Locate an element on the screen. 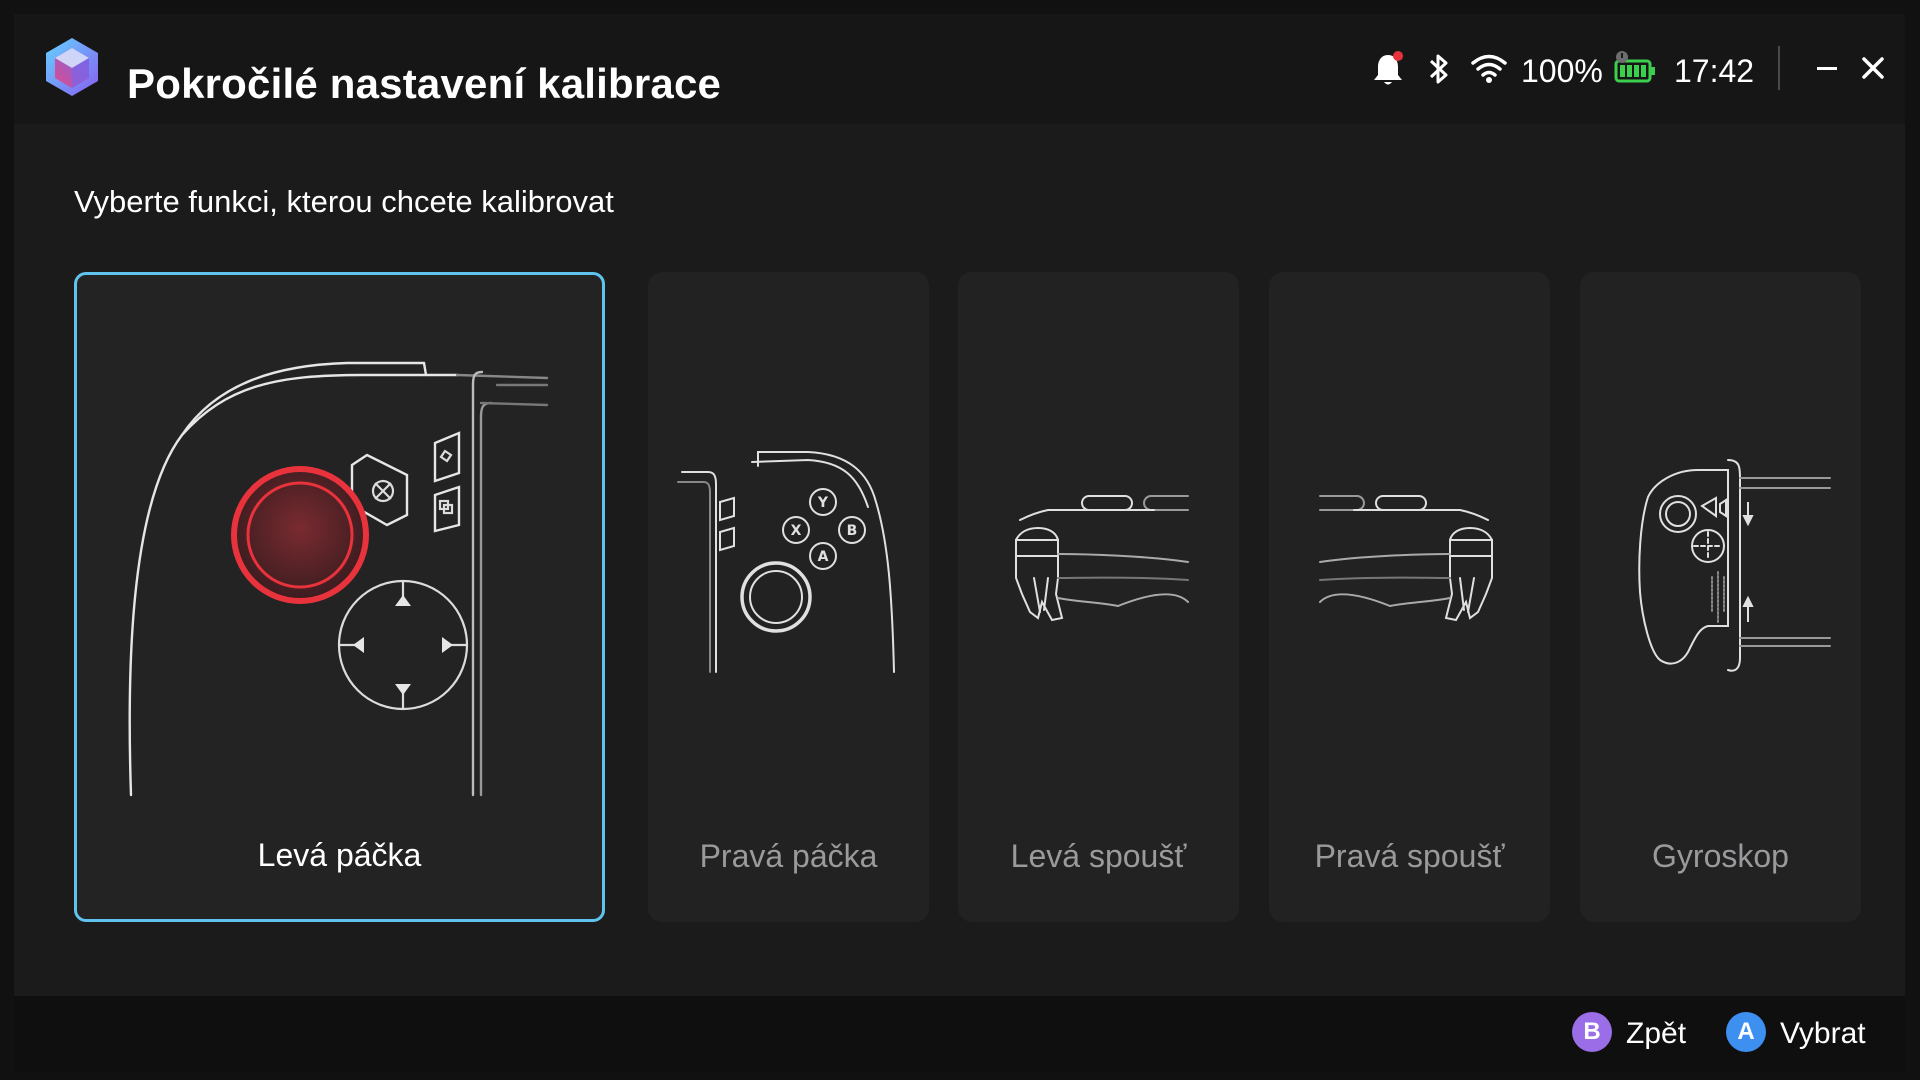 This screenshot has width=1920, height=1080. wifi-icon is located at coordinates (1489, 68).